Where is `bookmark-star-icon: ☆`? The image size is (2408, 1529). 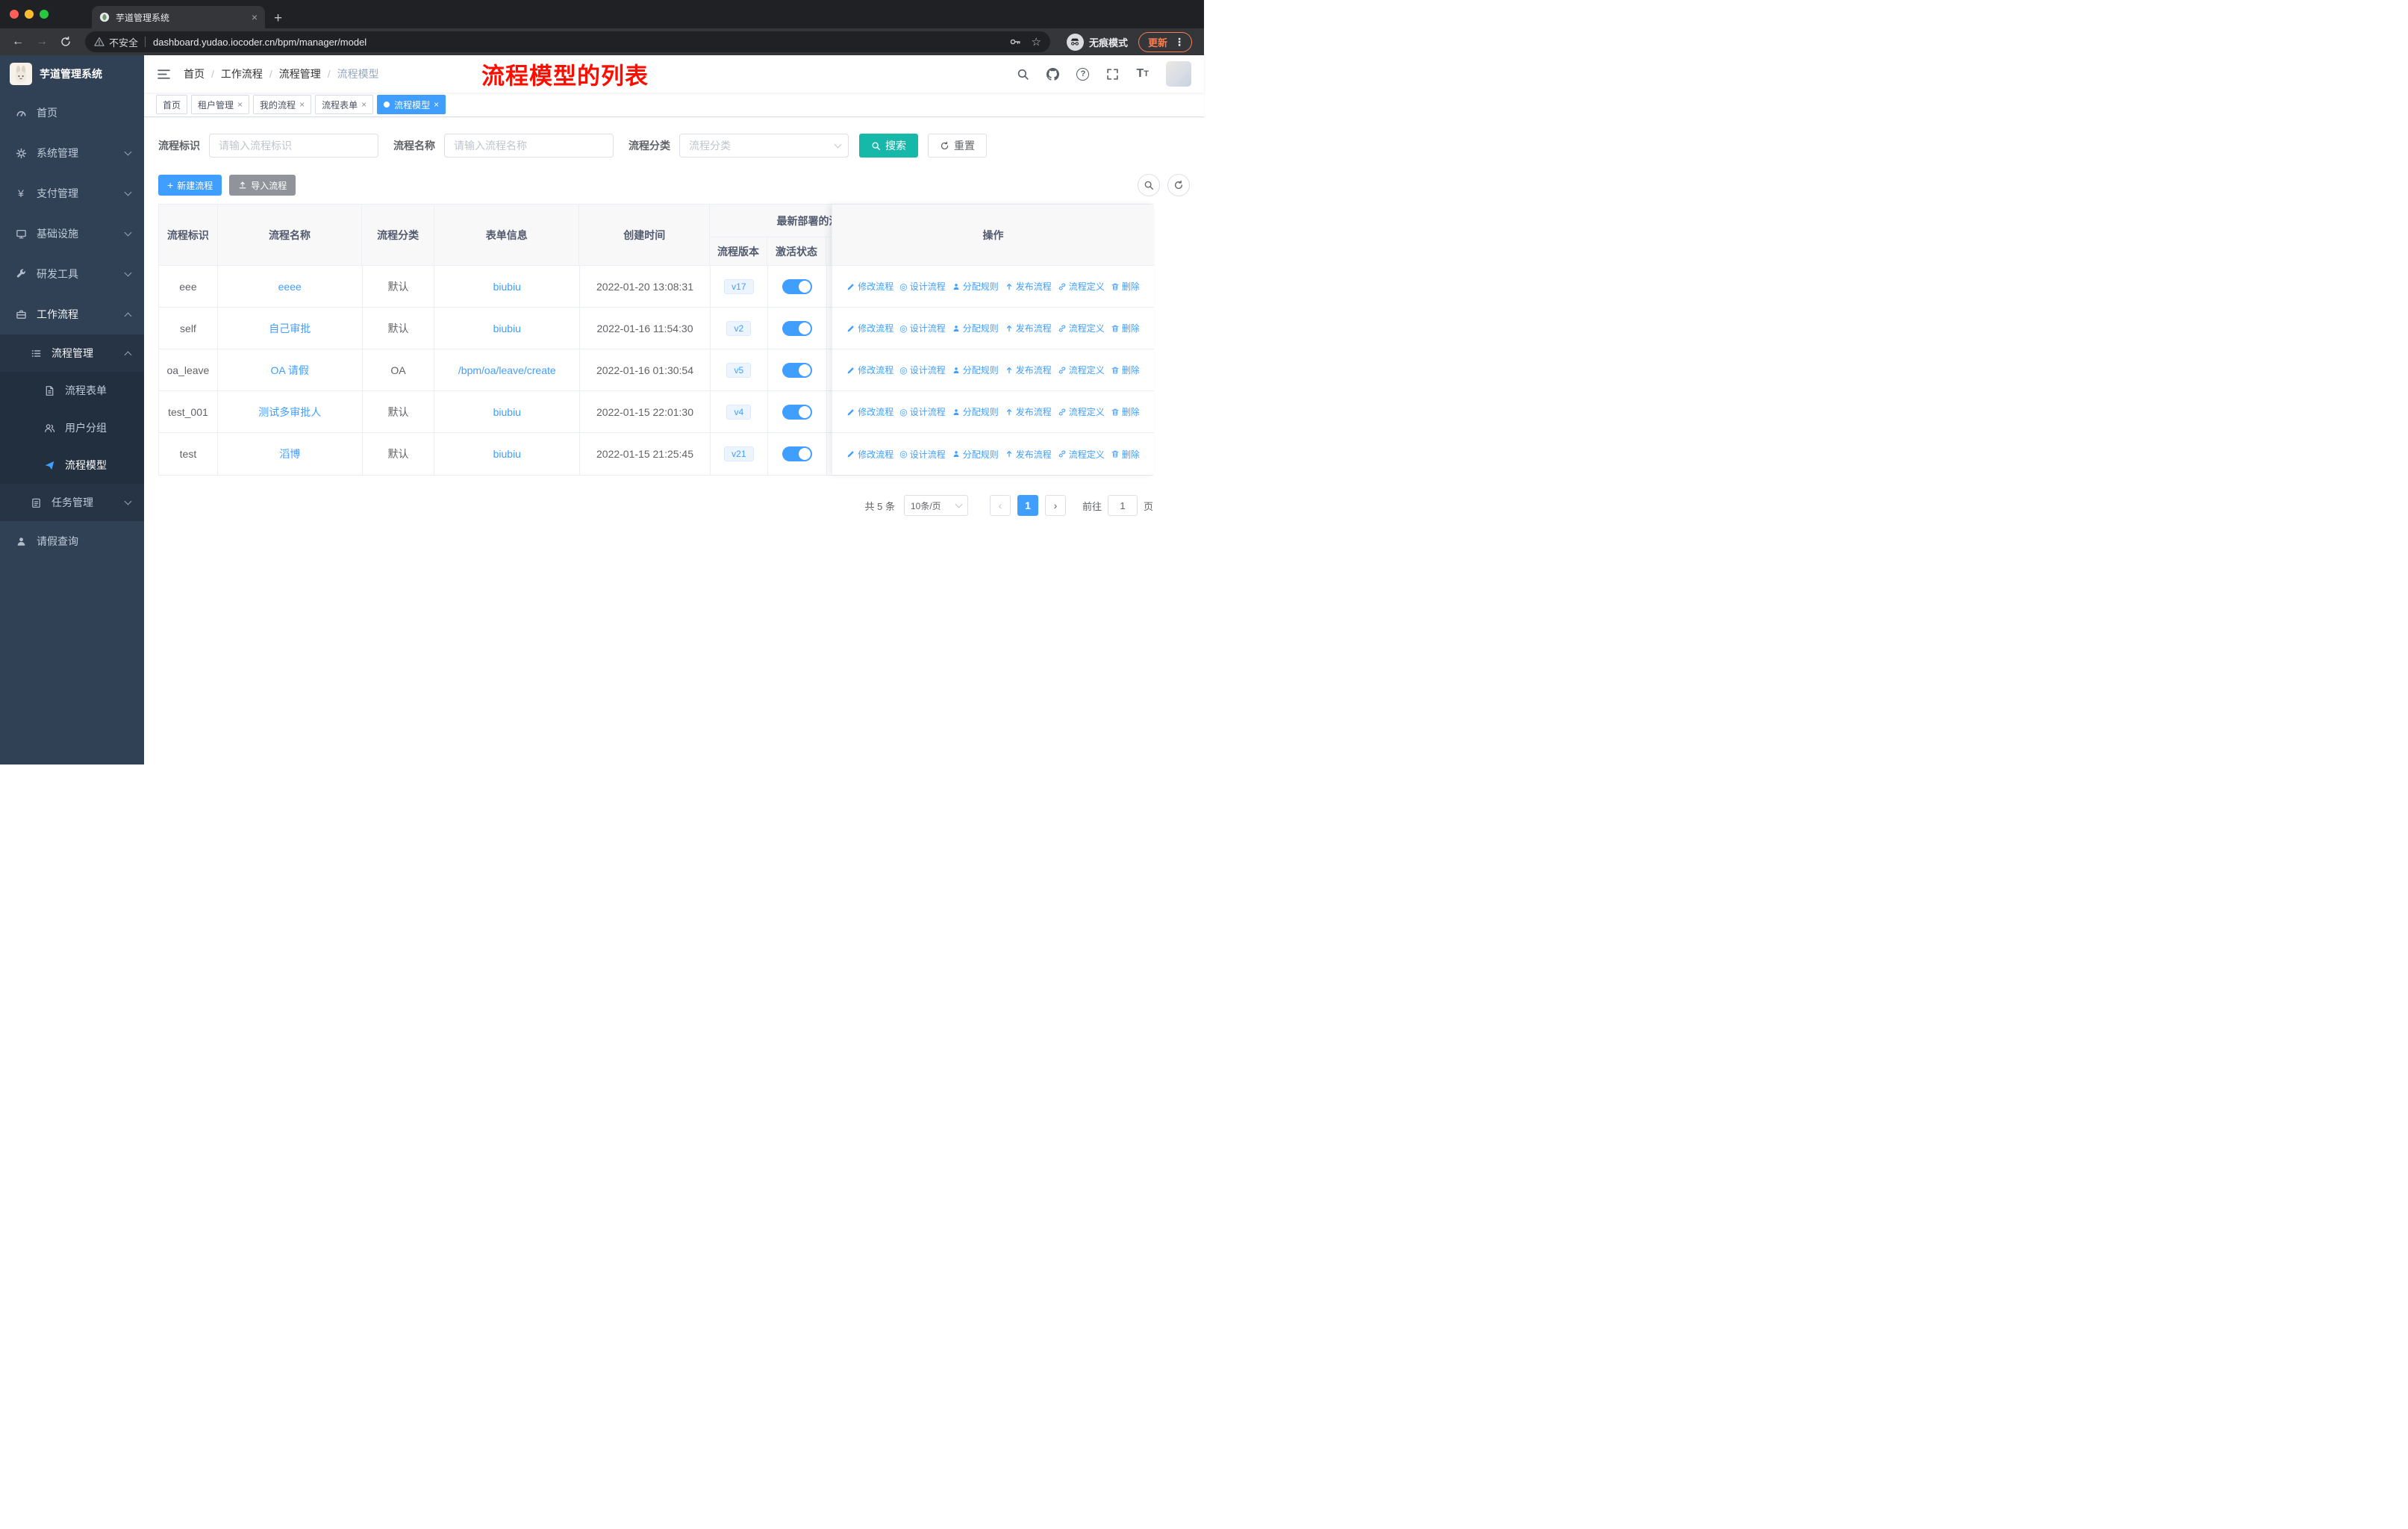 bookmark-star-icon: ☆ is located at coordinates (1036, 42).